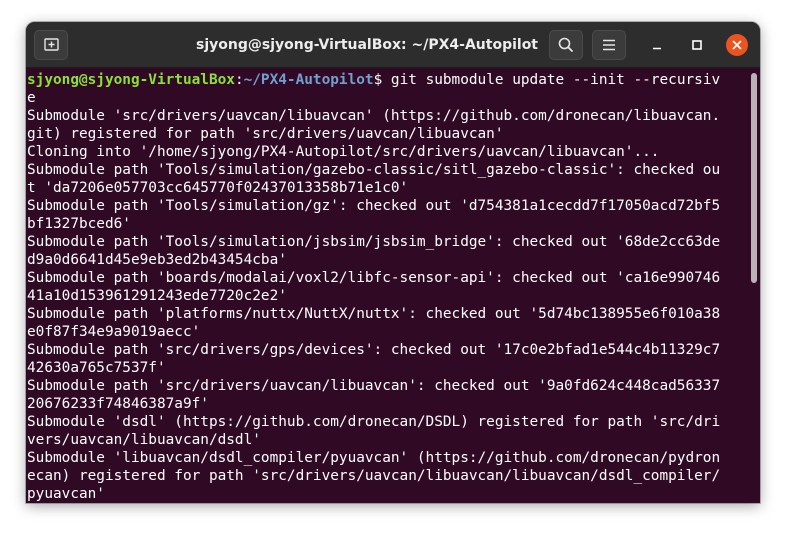 The width and height of the screenshot is (786, 533). Describe the element at coordinates (66, 494) in the screenshot. I see `output-line: pyuavcan'` at that location.